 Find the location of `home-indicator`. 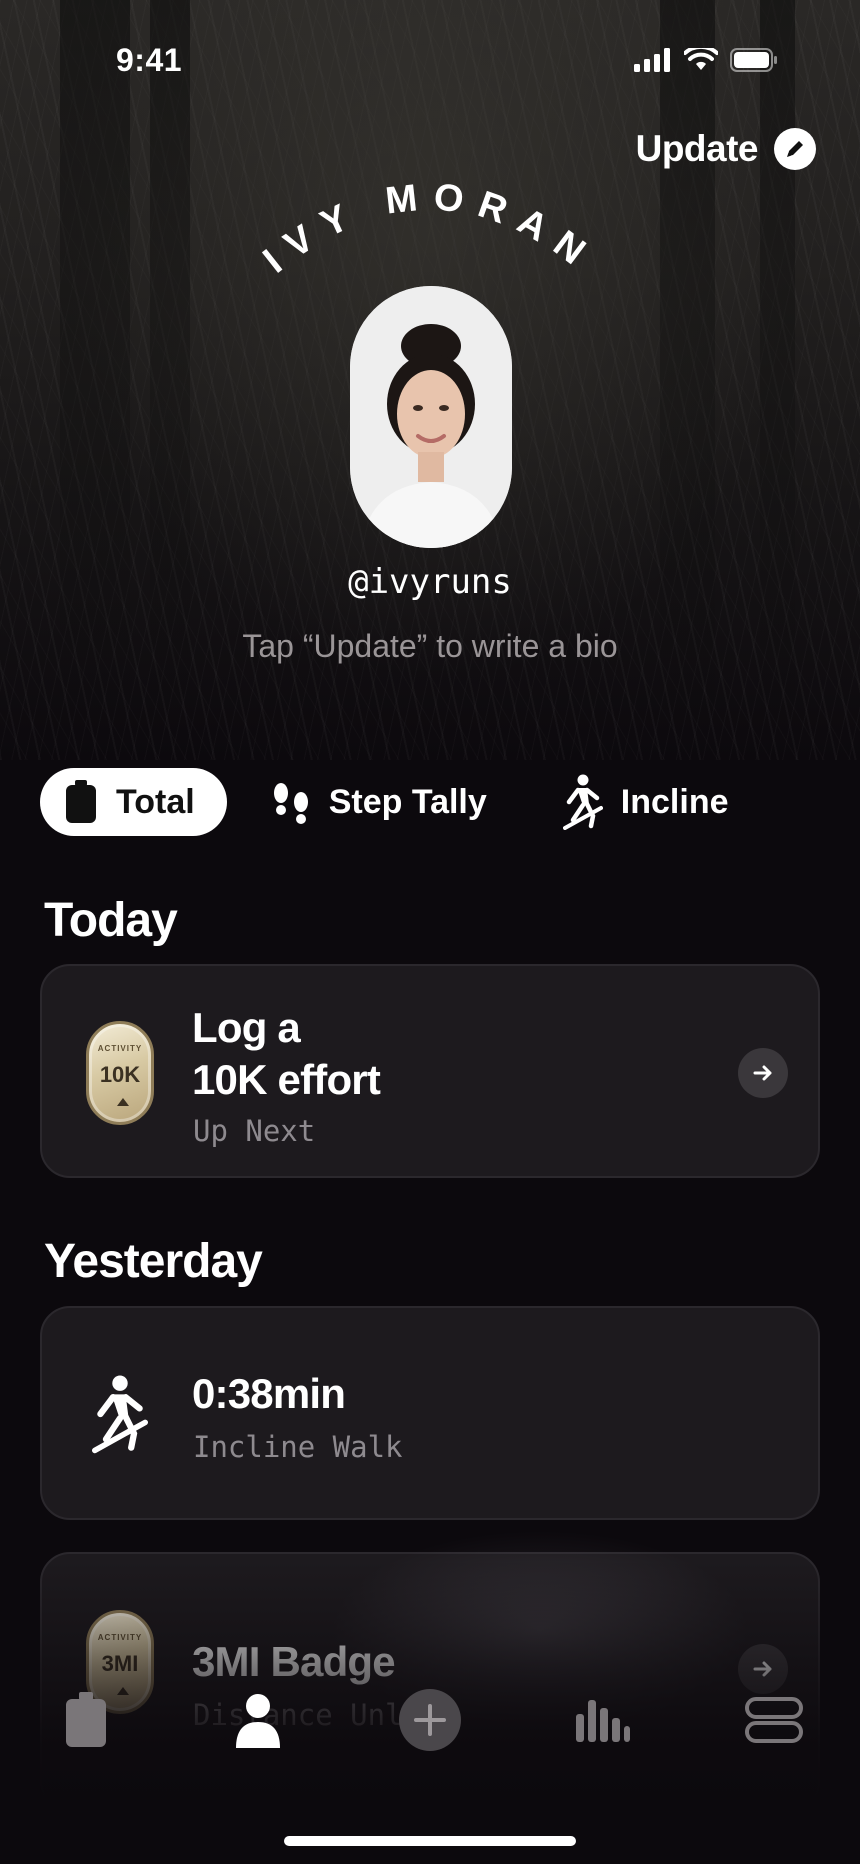

home-indicator is located at coordinates (430, 1841).